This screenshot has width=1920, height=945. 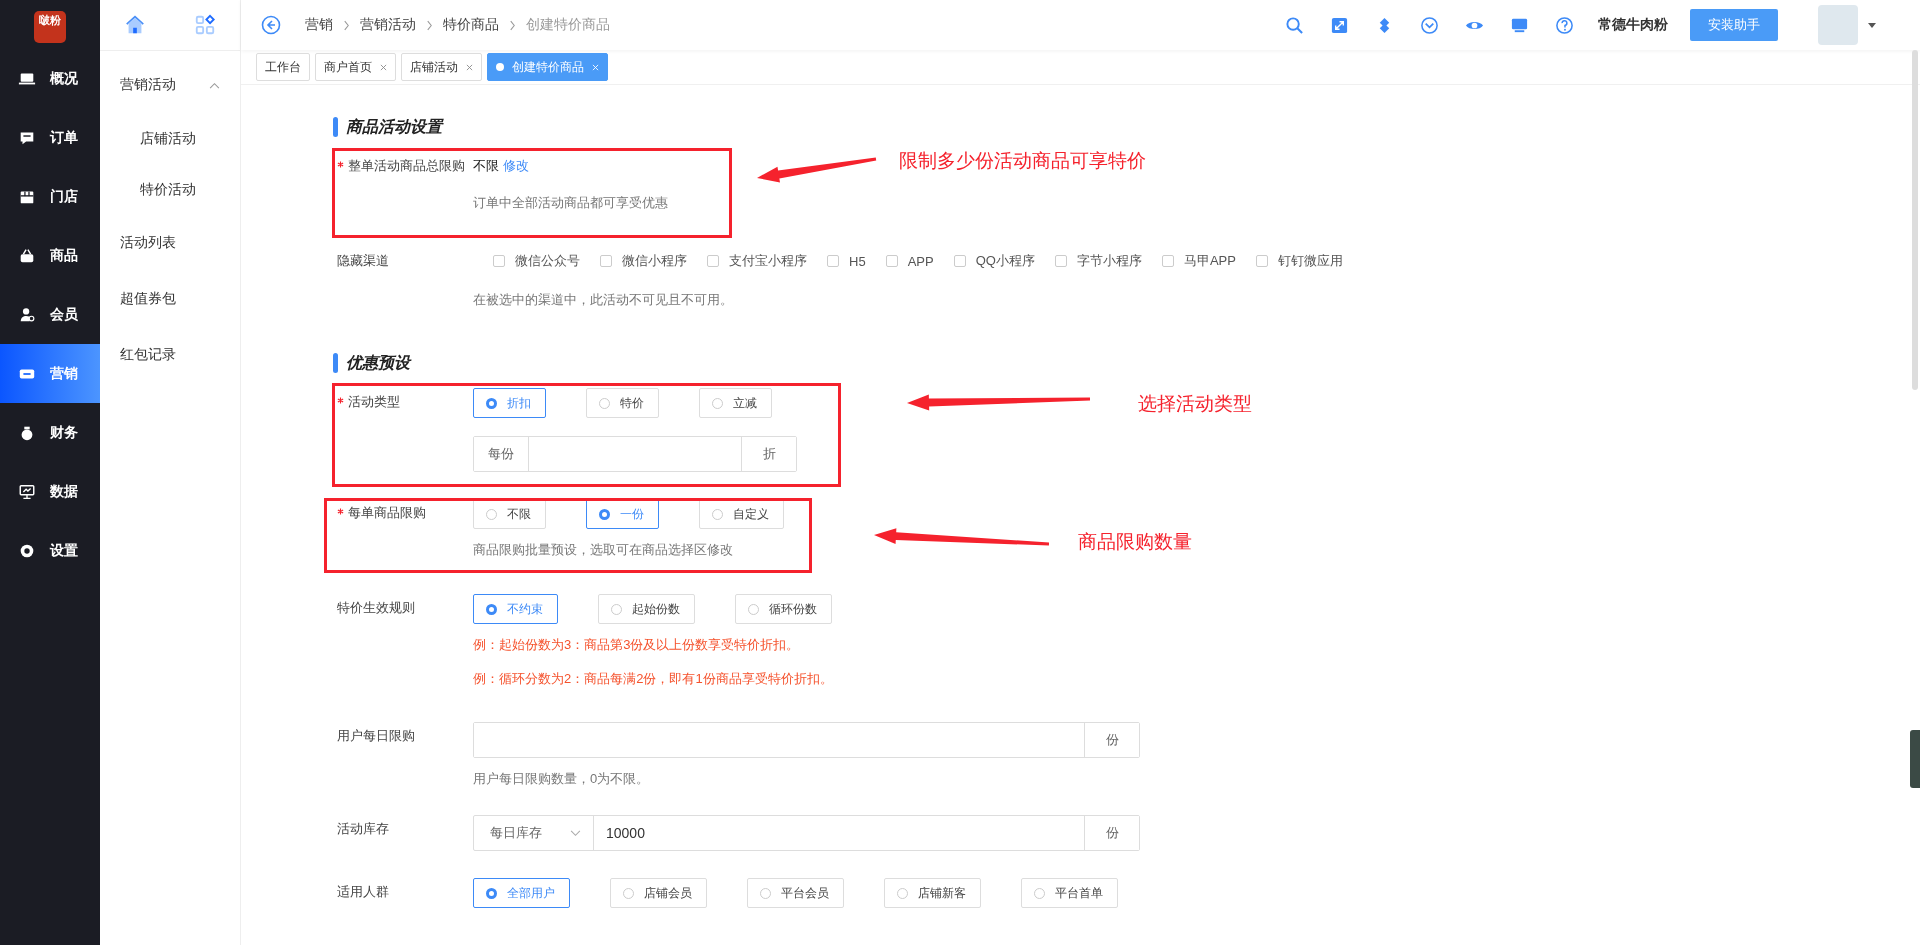 I want to click on tab: 店铺活动, so click(x=441, y=67).